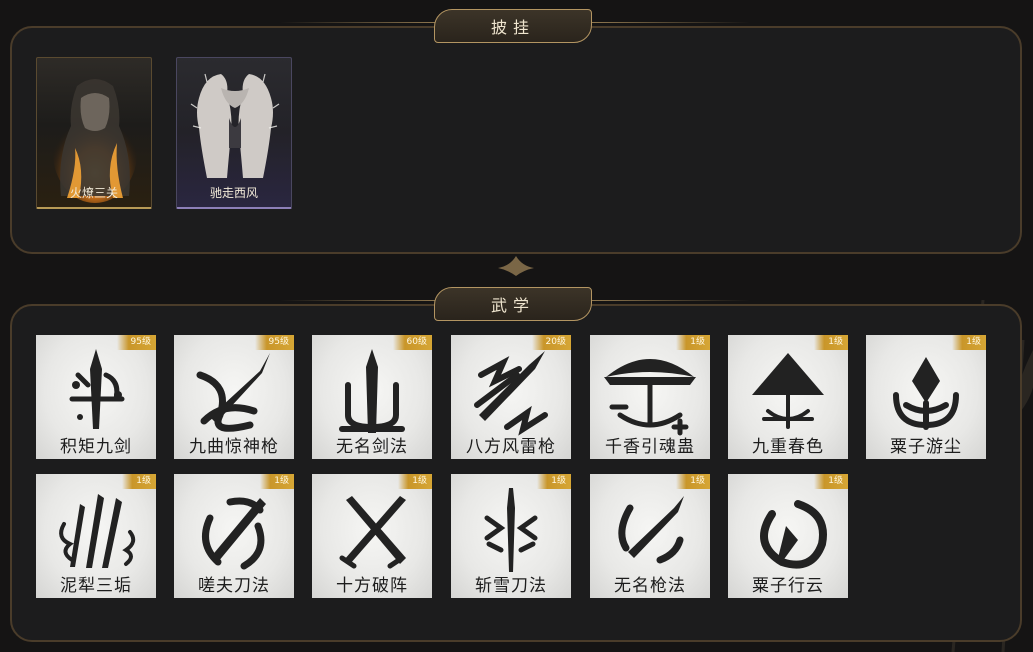 The width and height of the screenshot is (1033, 652). Describe the element at coordinates (234, 397) in the screenshot. I see `skill-card: 95级 九曲惊神枪` at that location.